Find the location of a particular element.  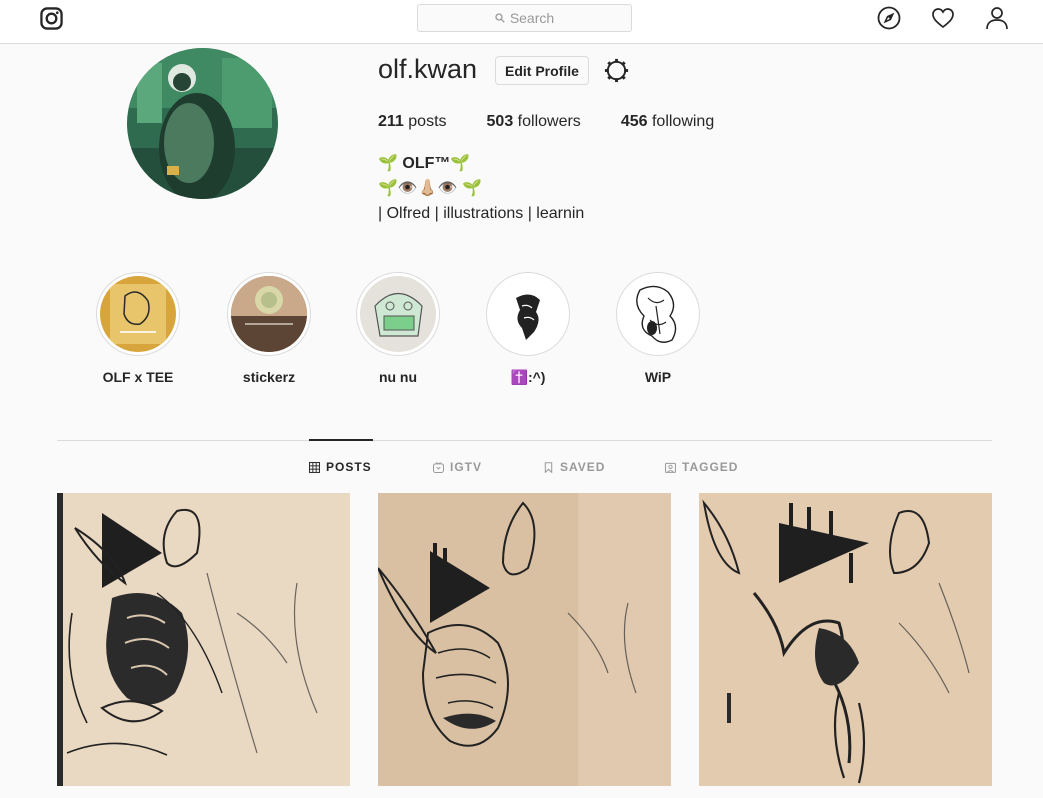

tab-igtv: IGTV is located at coordinates (457, 467).